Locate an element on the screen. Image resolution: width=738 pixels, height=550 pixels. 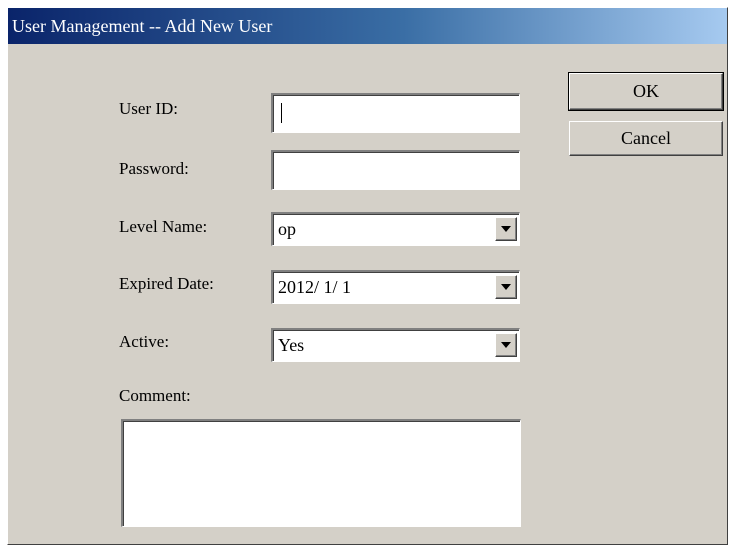
password-input is located at coordinates (395, 170).